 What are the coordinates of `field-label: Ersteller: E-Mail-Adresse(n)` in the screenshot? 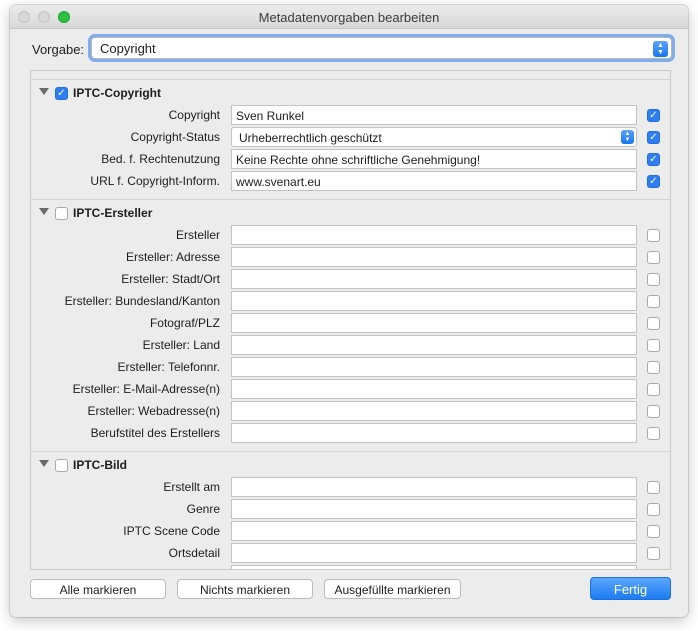 It's located at (146, 389).